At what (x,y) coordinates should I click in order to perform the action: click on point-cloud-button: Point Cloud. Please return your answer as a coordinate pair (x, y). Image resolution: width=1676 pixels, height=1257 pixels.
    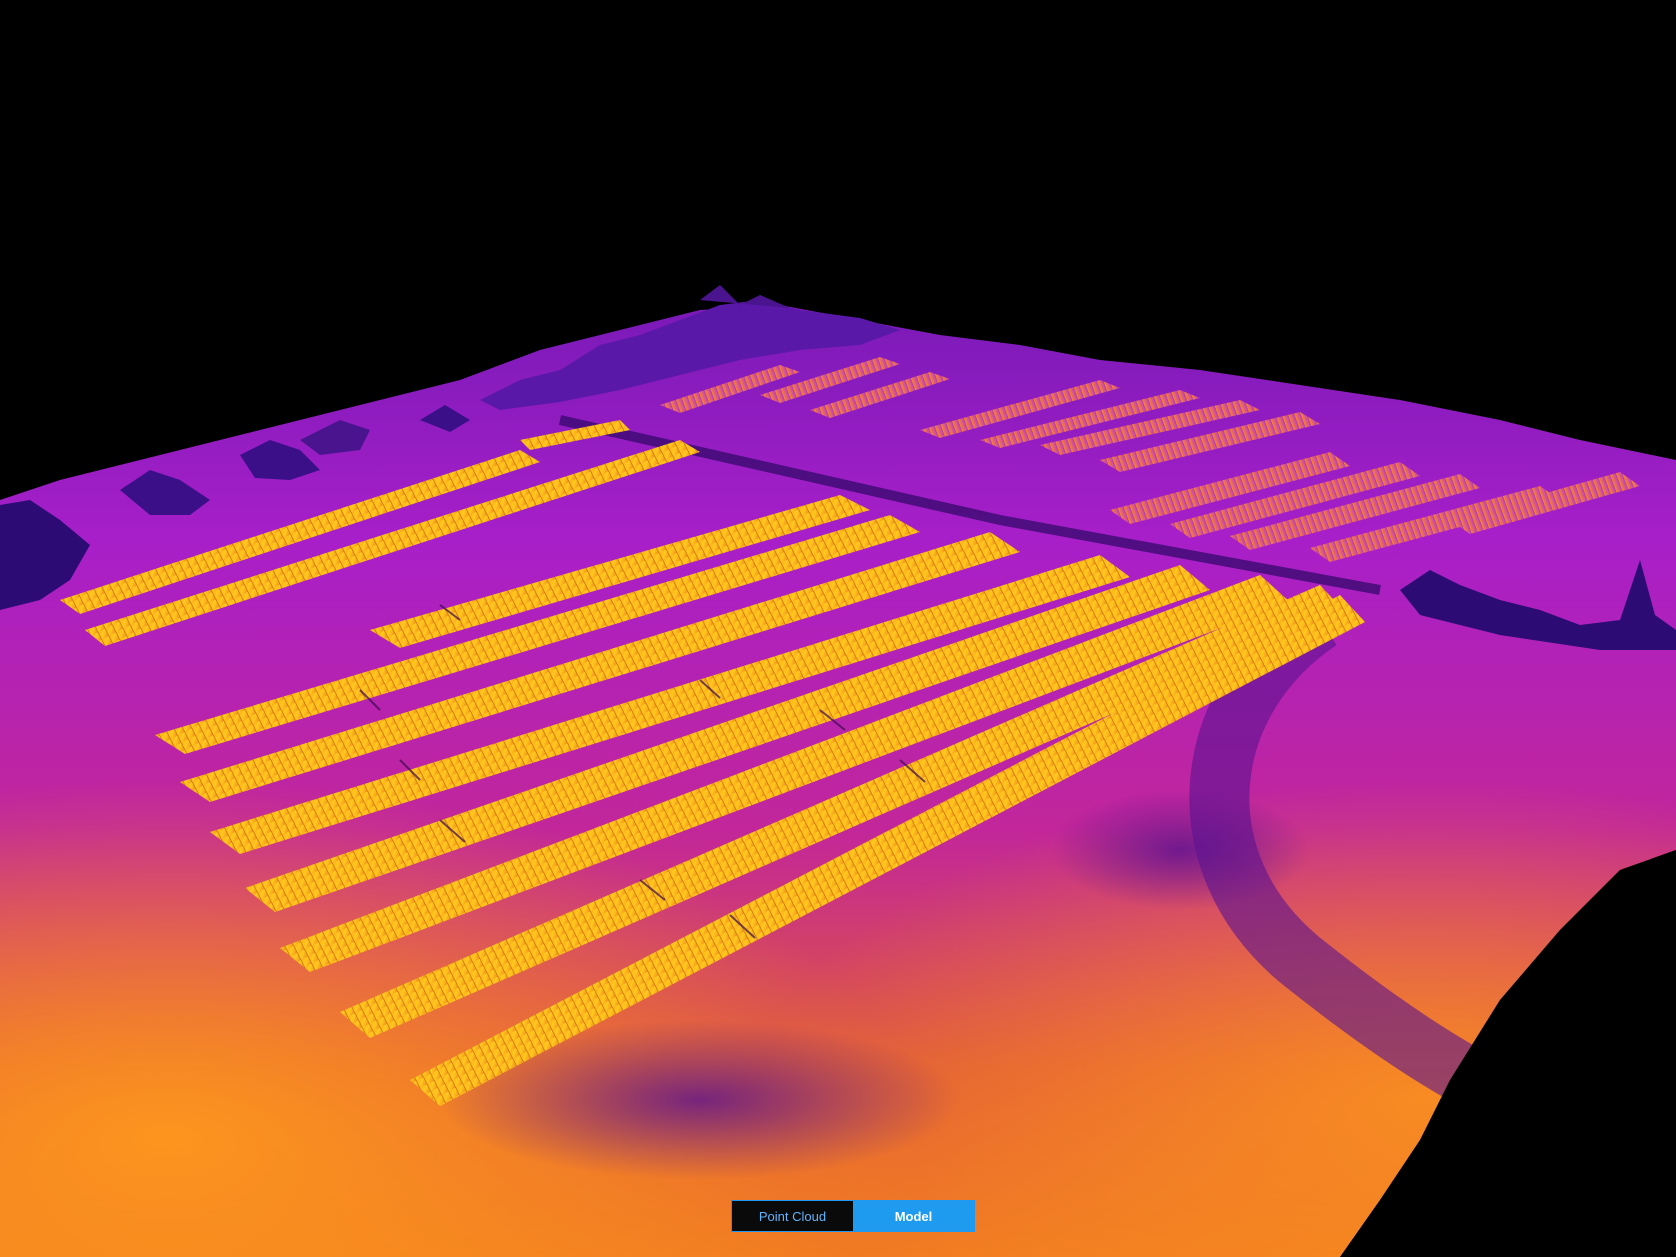
    Looking at the image, I should click on (792, 1216).